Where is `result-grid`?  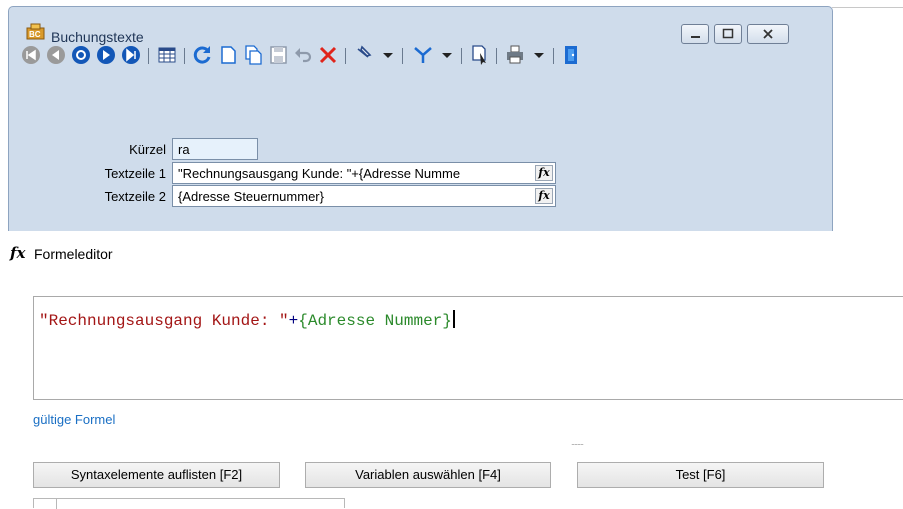 result-grid is located at coordinates (189, 503).